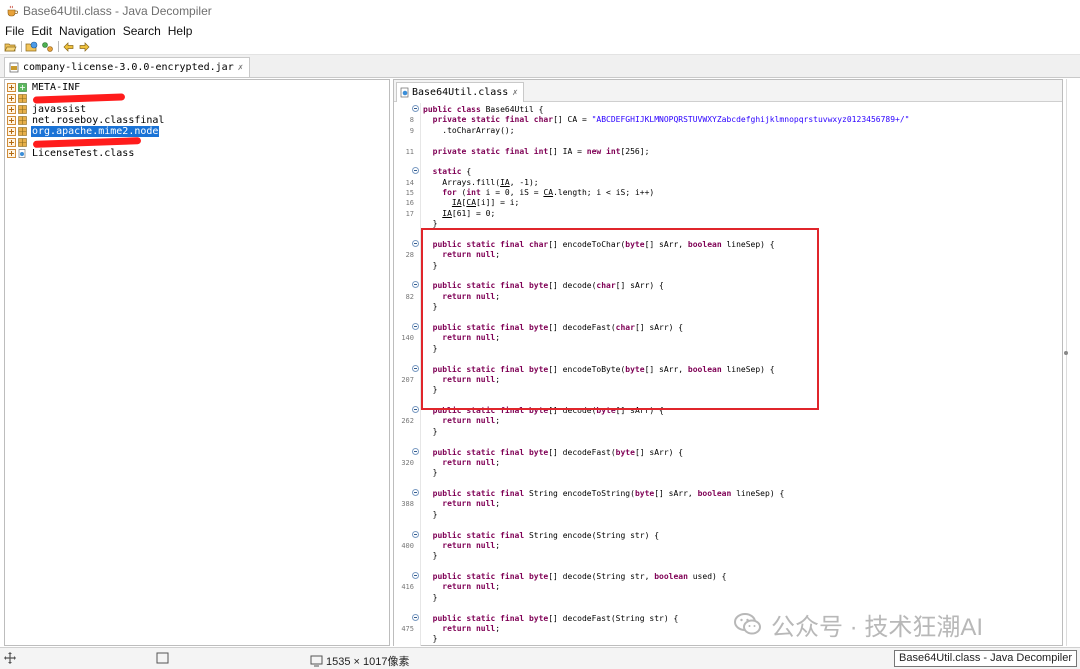 The image size is (1080, 669). I want to click on image-size: 1535 × 1017像素, so click(359, 661).